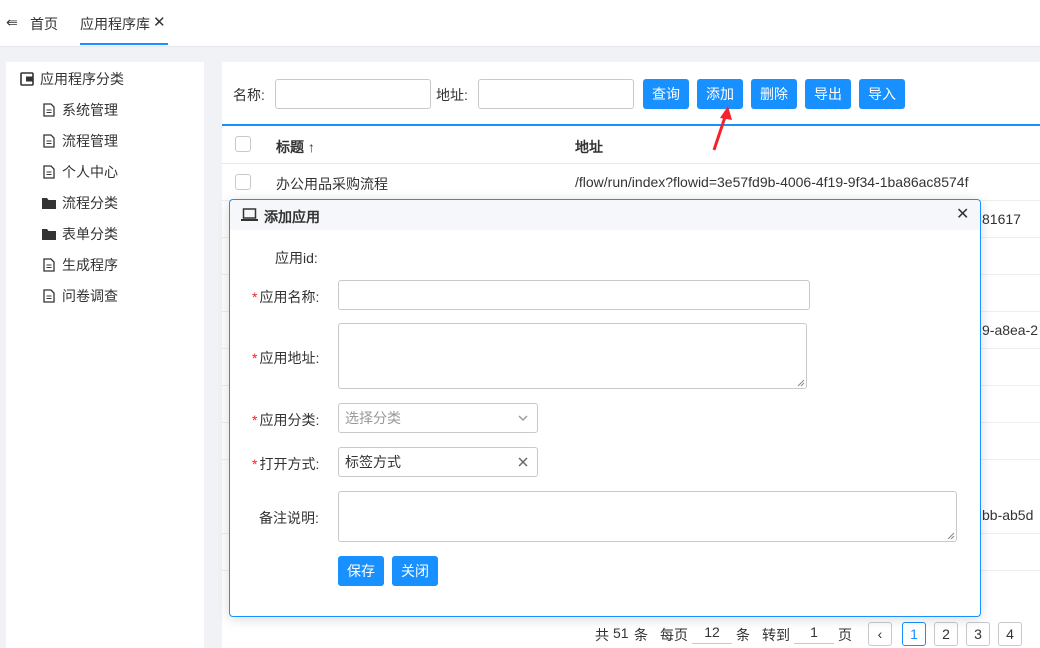 The width and height of the screenshot is (1040, 648). What do you see at coordinates (332, 184) in the screenshot?
I see `row-title: 办公用品采购流程` at bounding box center [332, 184].